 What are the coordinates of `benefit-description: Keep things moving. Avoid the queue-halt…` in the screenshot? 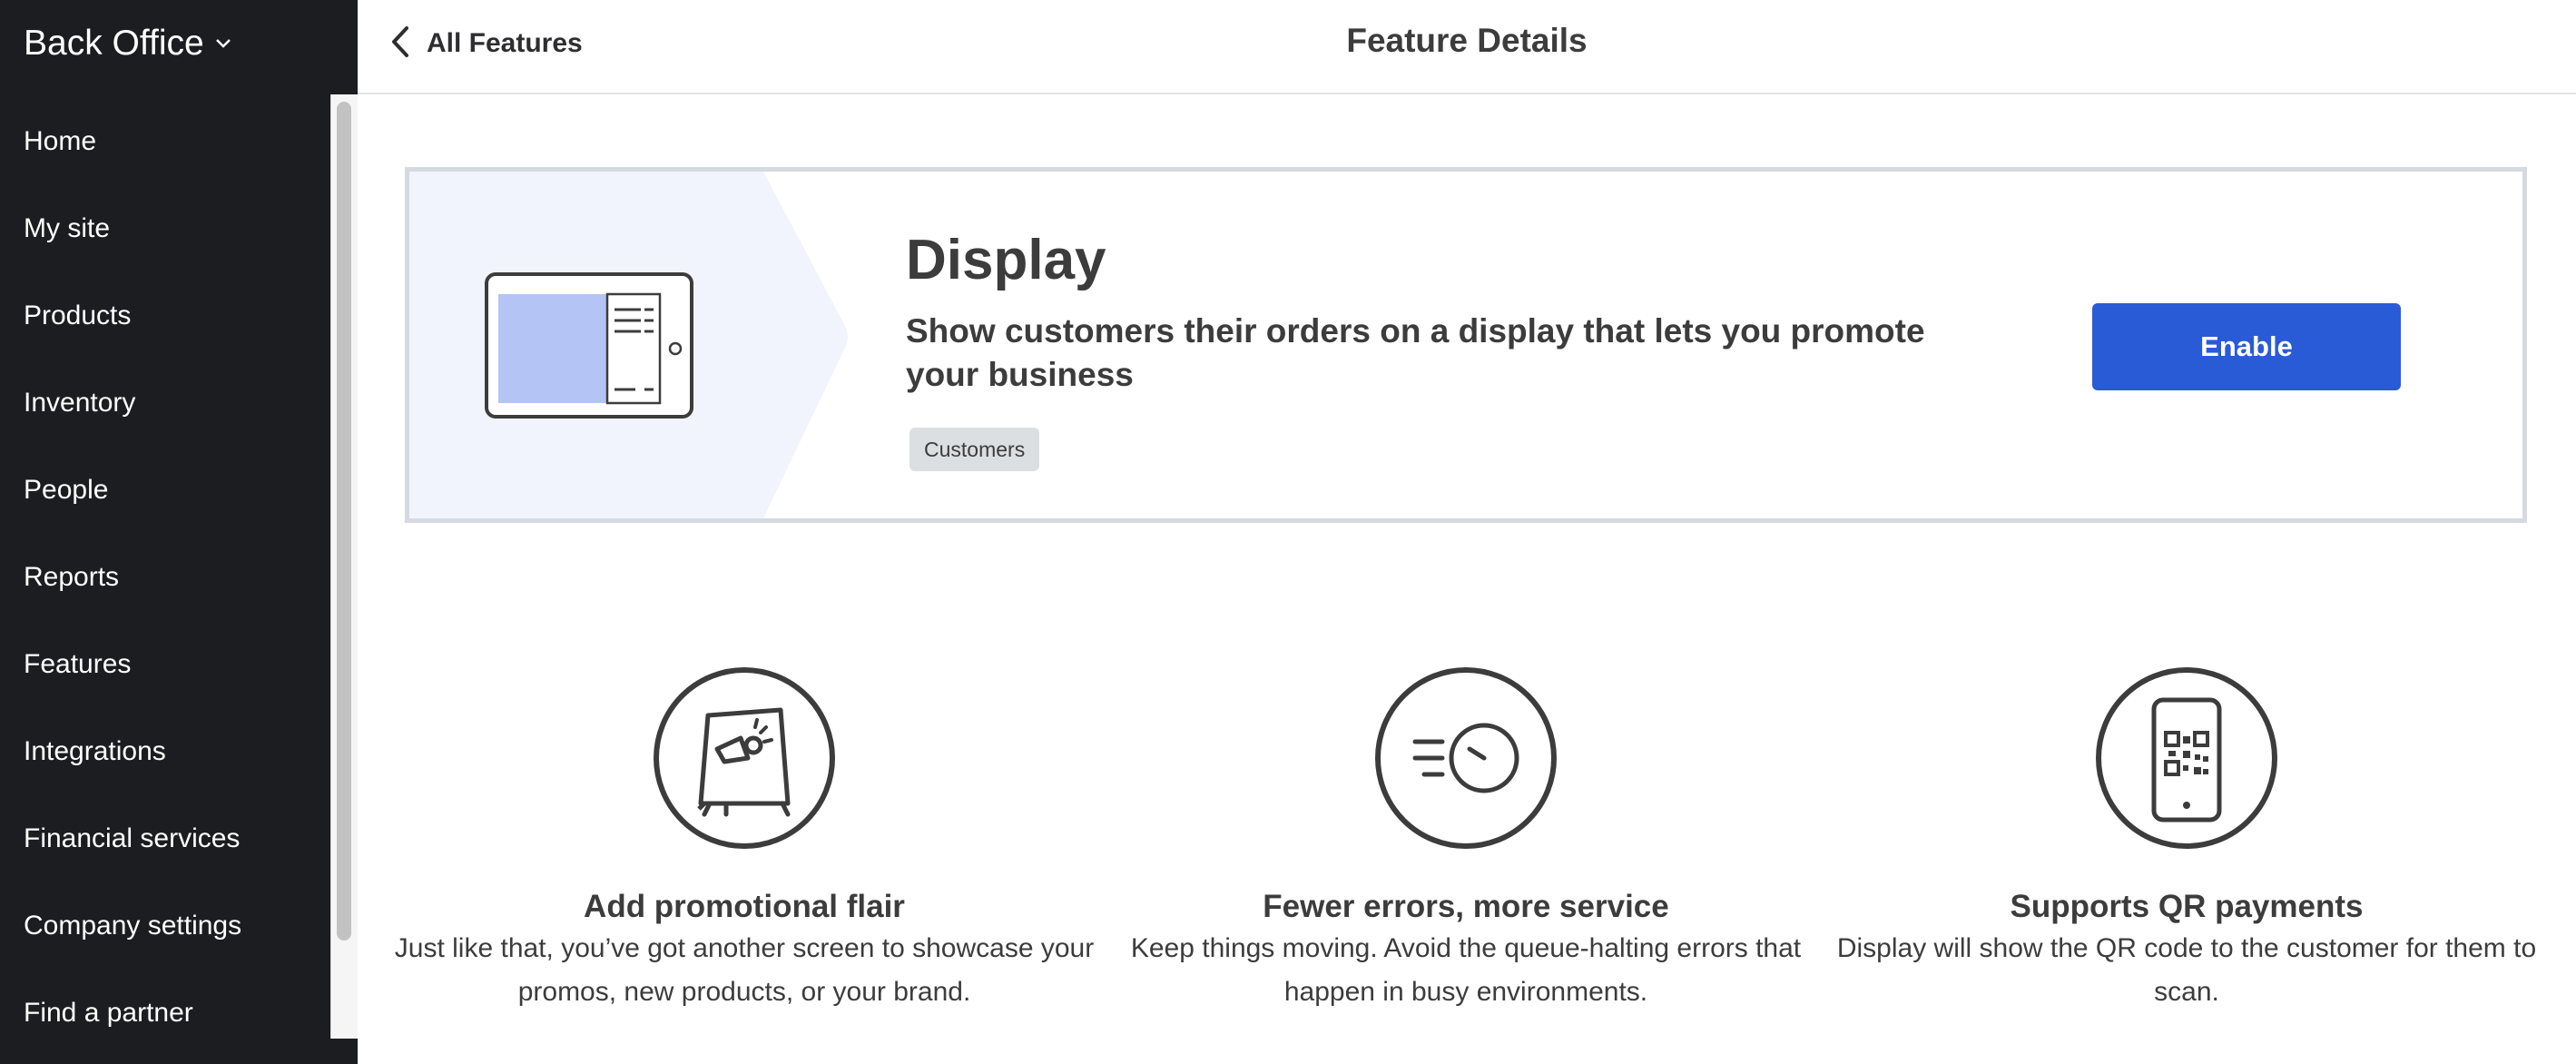 It's located at (1466, 970).